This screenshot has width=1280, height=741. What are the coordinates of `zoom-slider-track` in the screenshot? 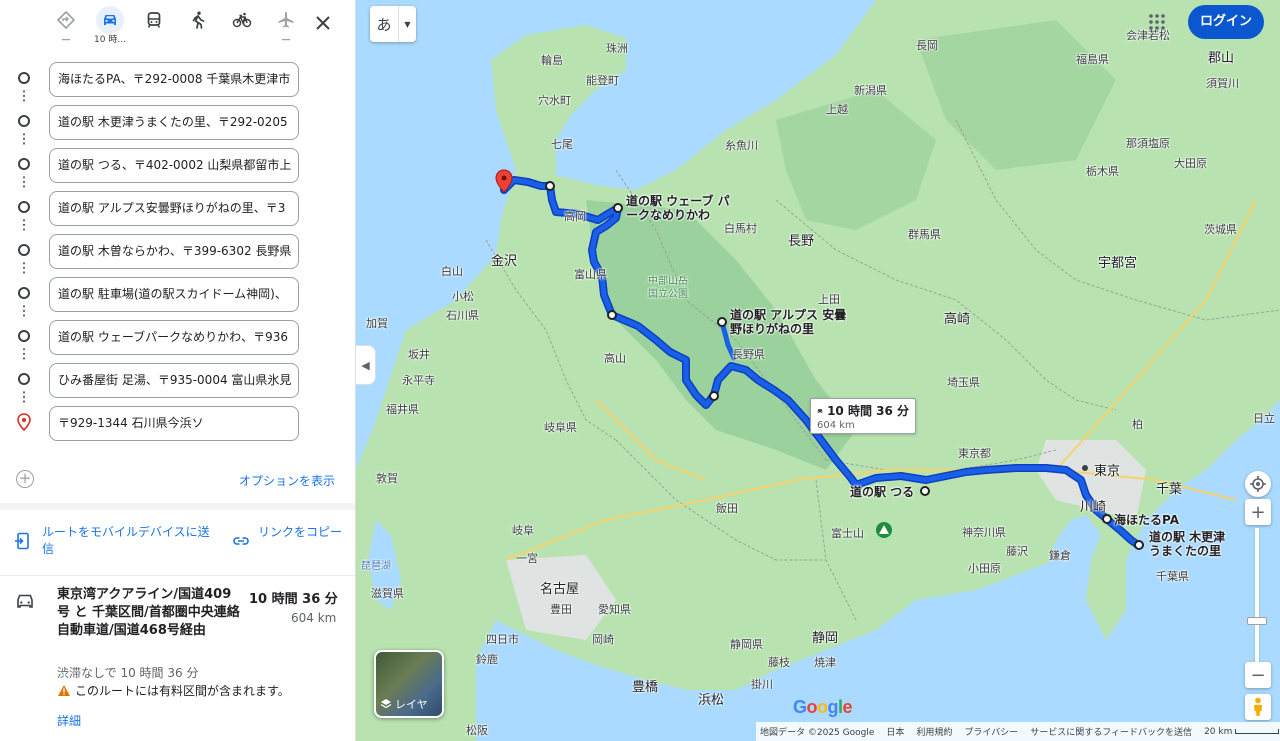 It's located at (1257, 596).